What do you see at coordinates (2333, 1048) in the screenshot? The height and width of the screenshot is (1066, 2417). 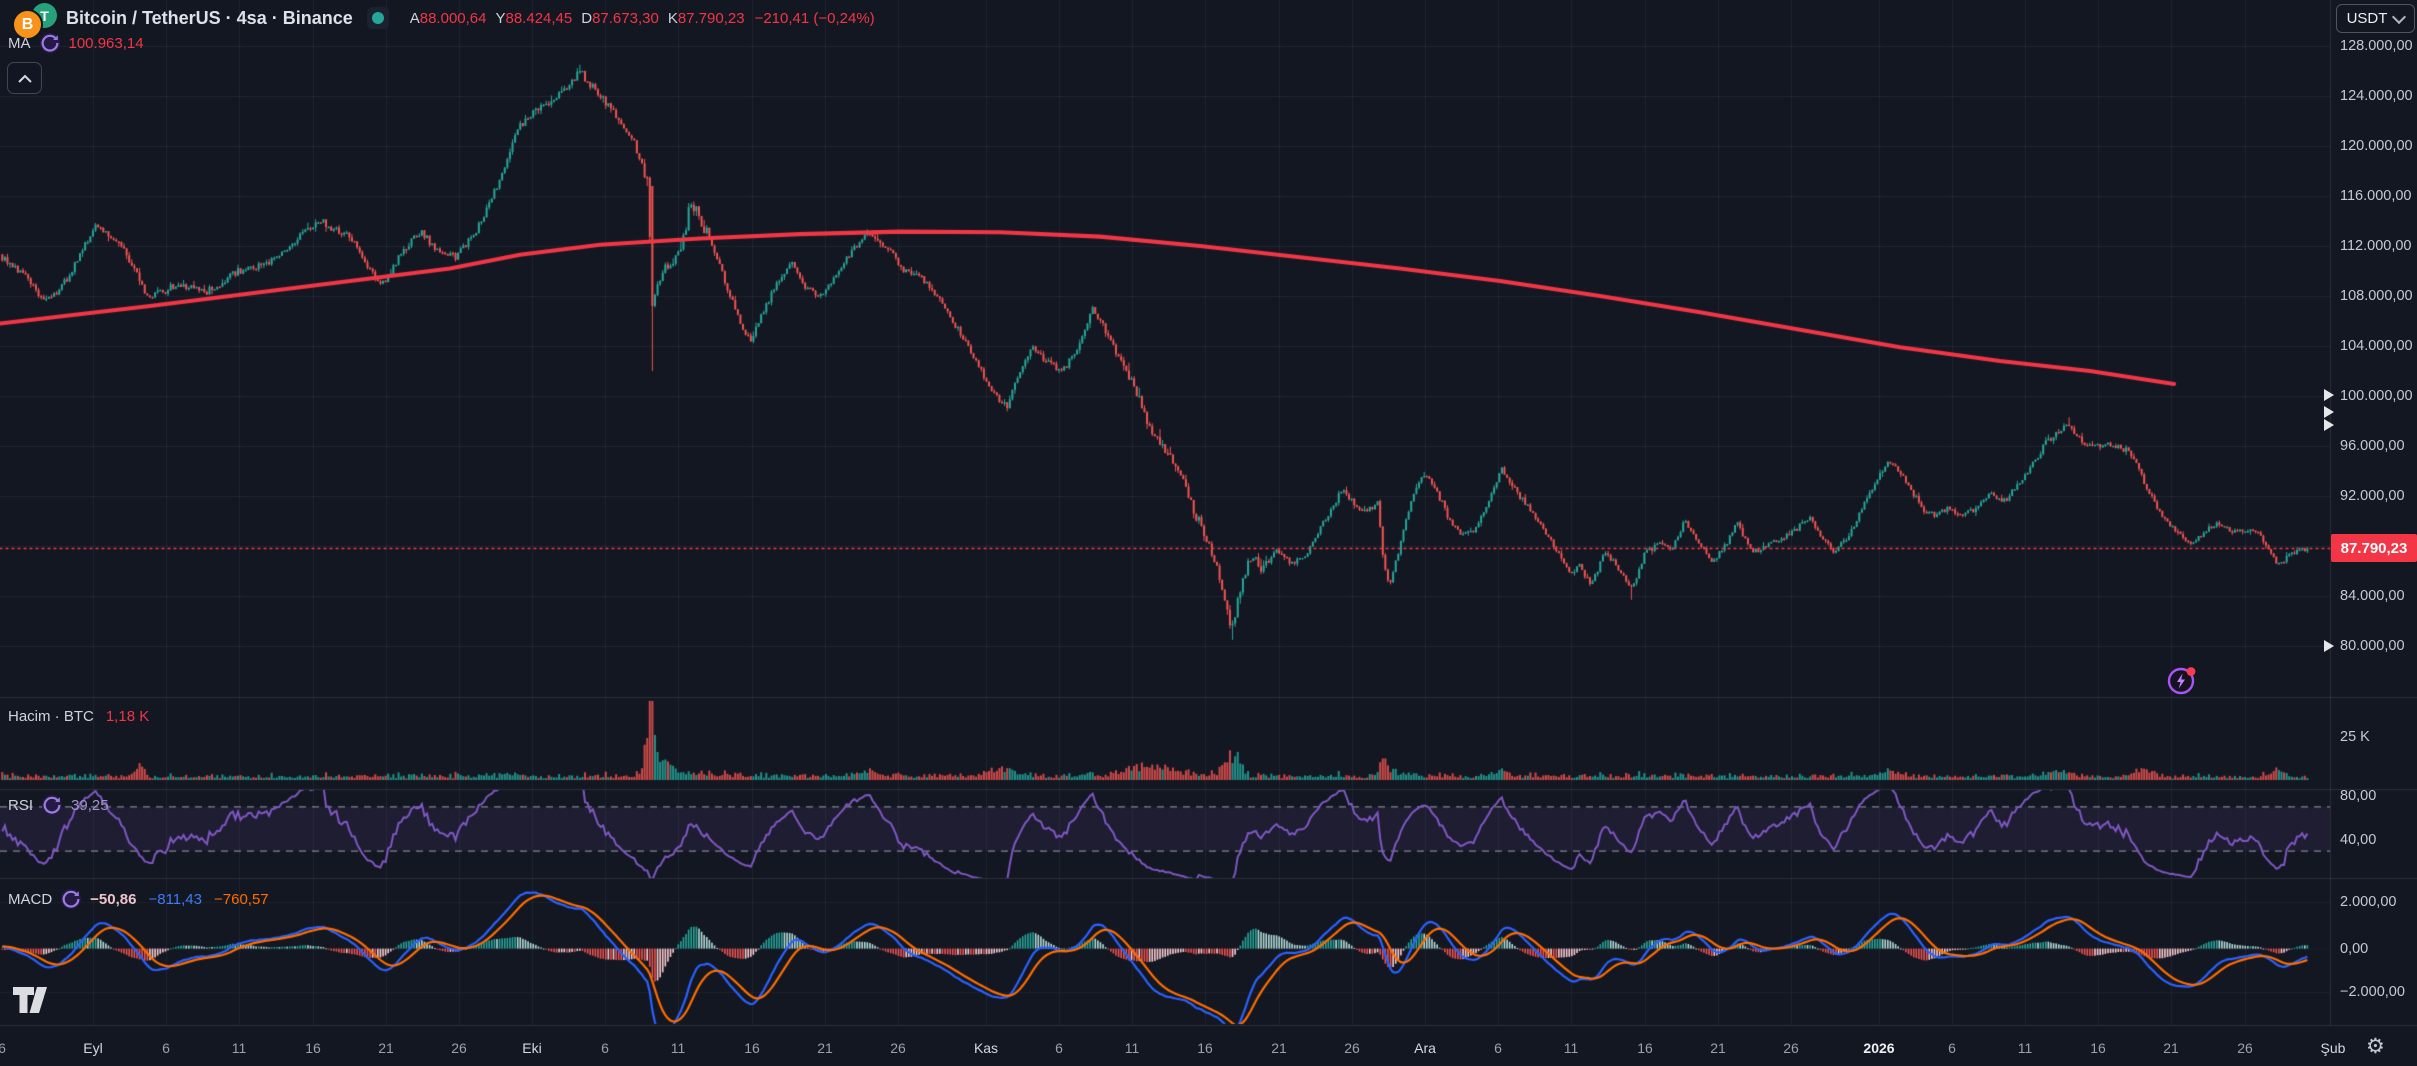 I see `time-axis-label: Şub` at bounding box center [2333, 1048].